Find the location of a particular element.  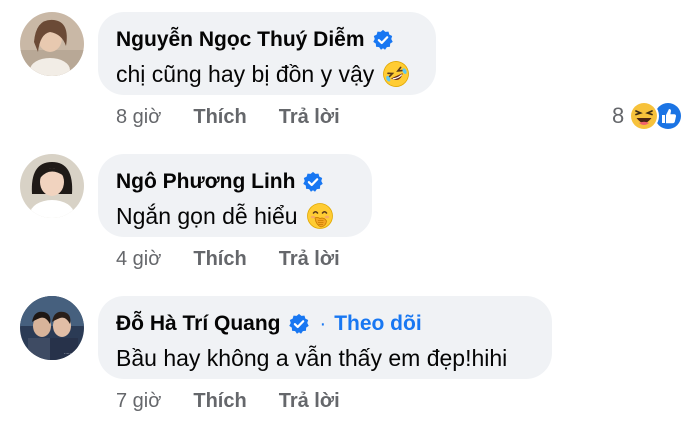

comment-meta: 7 giờ Thích Trả lời is located at coordinates (228, 401).